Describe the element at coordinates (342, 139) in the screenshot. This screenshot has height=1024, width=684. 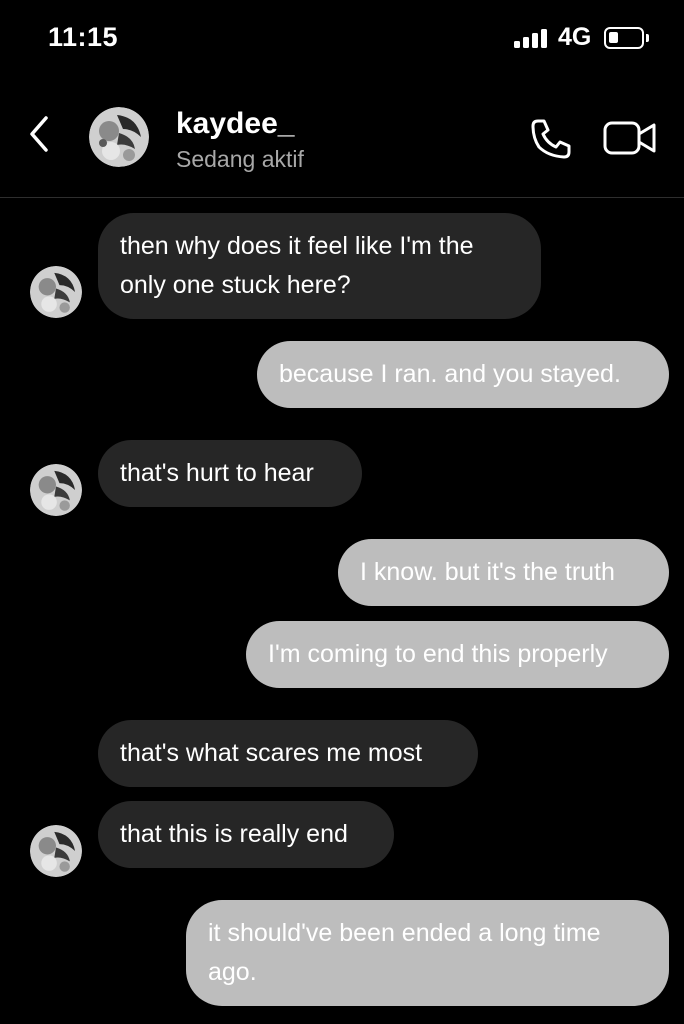
I see `chat-header: kaydee_ Sedang aktif` at that location.